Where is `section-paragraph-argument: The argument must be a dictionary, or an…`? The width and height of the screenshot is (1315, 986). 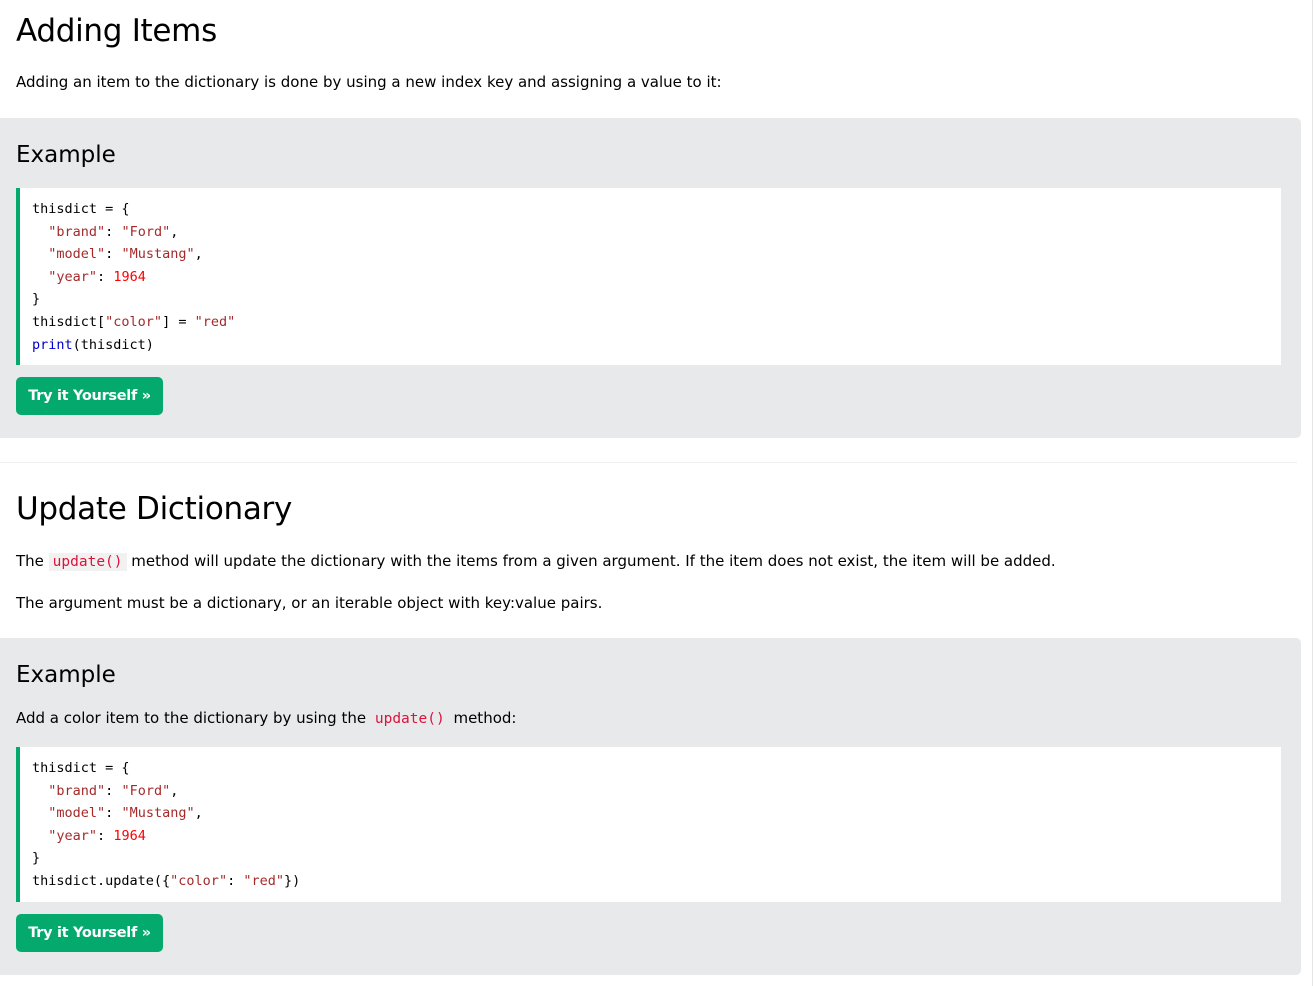
section-paragraph-argument: The argument must be a dictionary, or an… is located at coordinates (309, 603).